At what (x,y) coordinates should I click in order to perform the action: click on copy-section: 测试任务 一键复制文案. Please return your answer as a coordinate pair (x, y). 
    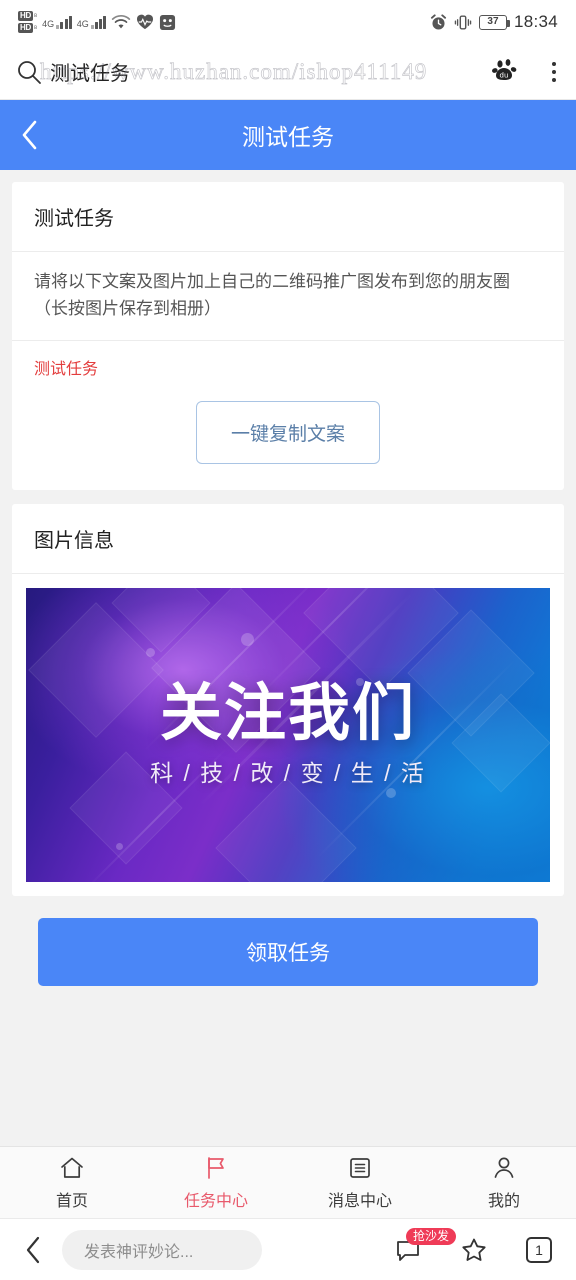
    Looking at the image, I should click on (288, 415).